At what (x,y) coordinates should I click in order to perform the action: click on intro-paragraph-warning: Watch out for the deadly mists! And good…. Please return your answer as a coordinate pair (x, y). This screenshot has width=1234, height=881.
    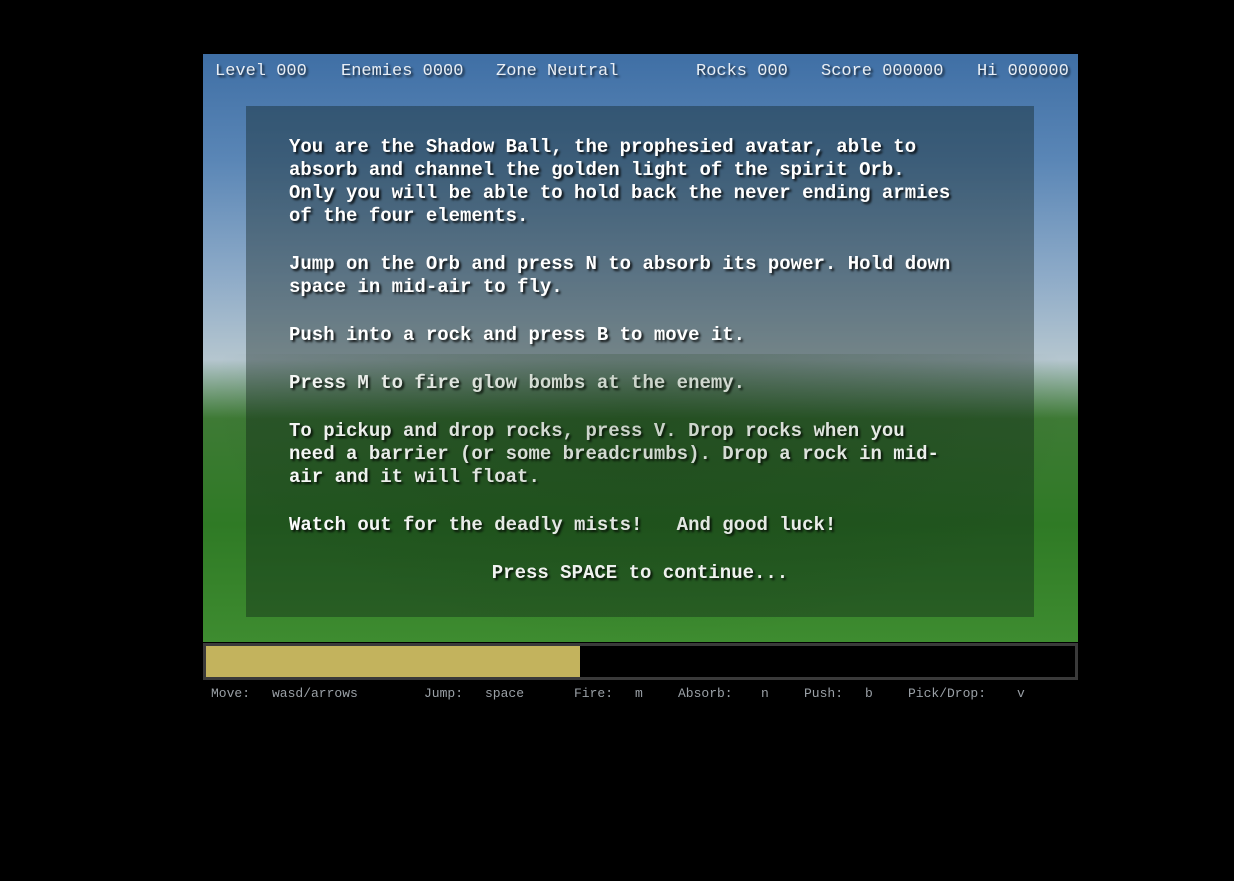
    Looking at the image, I should click on (563, 525).